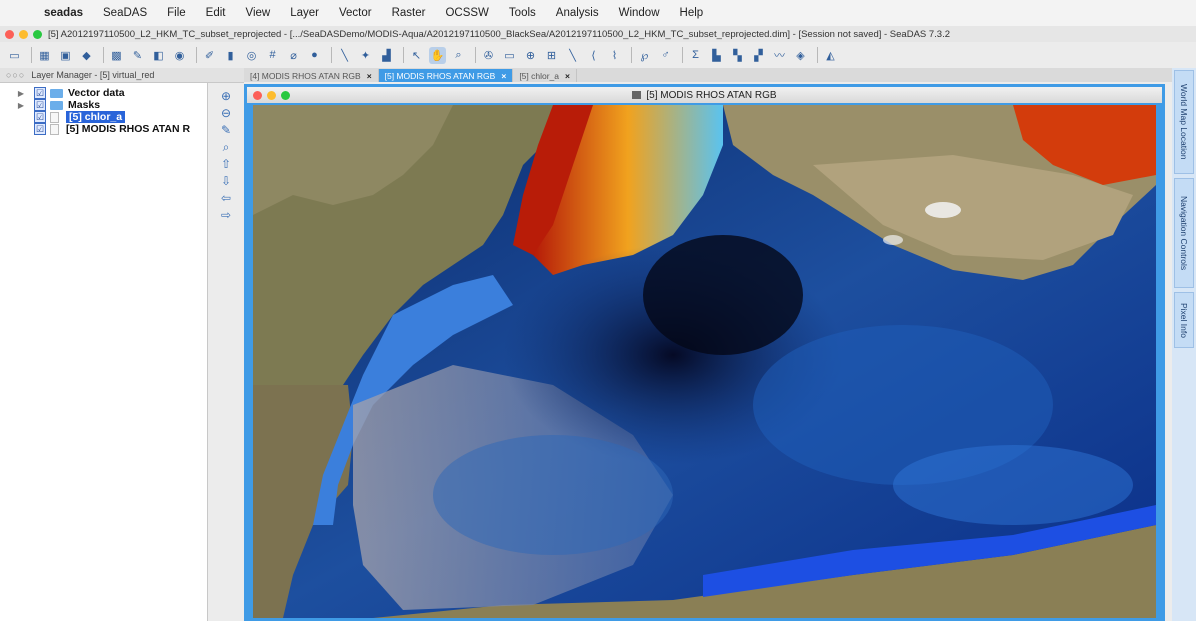 The height and width of the screenshot is (621, 1196). Describe the element at coordinates (639, 13) in the screenshot. I see `menu-window: Window` at that location.